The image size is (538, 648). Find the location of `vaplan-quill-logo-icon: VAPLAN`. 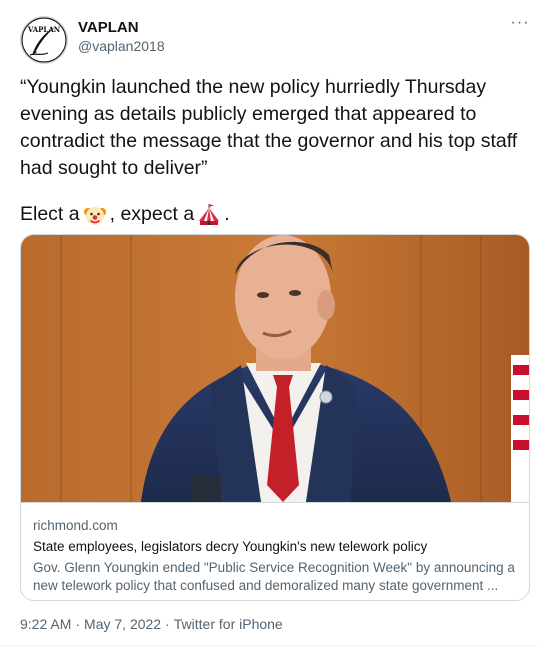

vaplan-quill-logo-icon: VAPLAN is located at coordinates (44, 40).